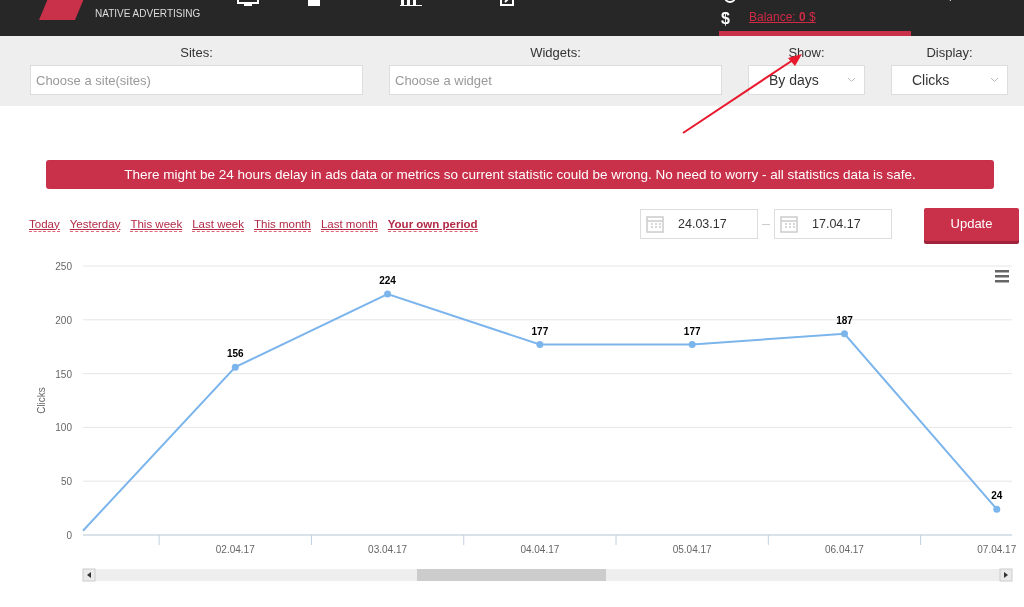 The width and height of the screenshot is (1024, 607). Describe the element at coordinates (555, 80) in the screenshot. I see `widgets-field: Choose a widget` at that location.